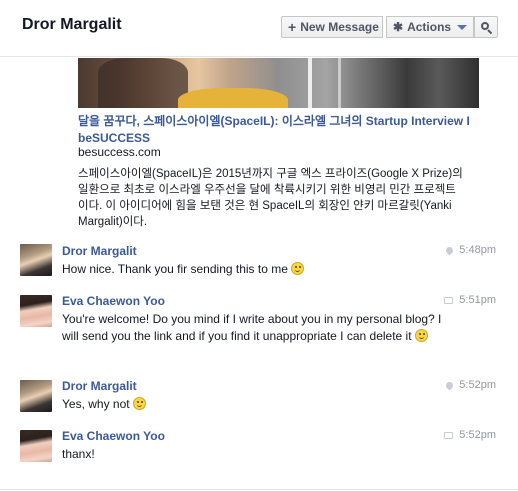  What do you see at coordinates (78, 454) in the screenshot?
I see `message-text: thanx!` at bounding box center [78, 454].